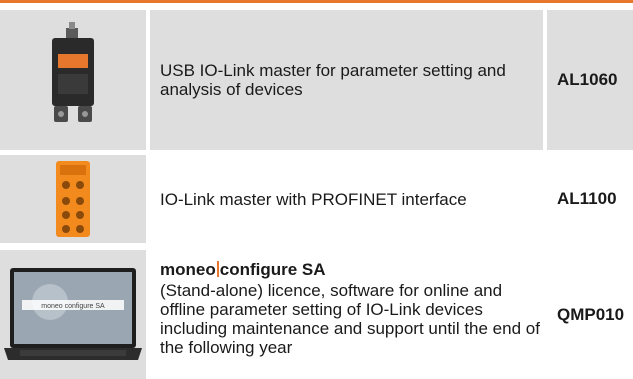  I want to click on product-code: AL1060, so click(587, 79).